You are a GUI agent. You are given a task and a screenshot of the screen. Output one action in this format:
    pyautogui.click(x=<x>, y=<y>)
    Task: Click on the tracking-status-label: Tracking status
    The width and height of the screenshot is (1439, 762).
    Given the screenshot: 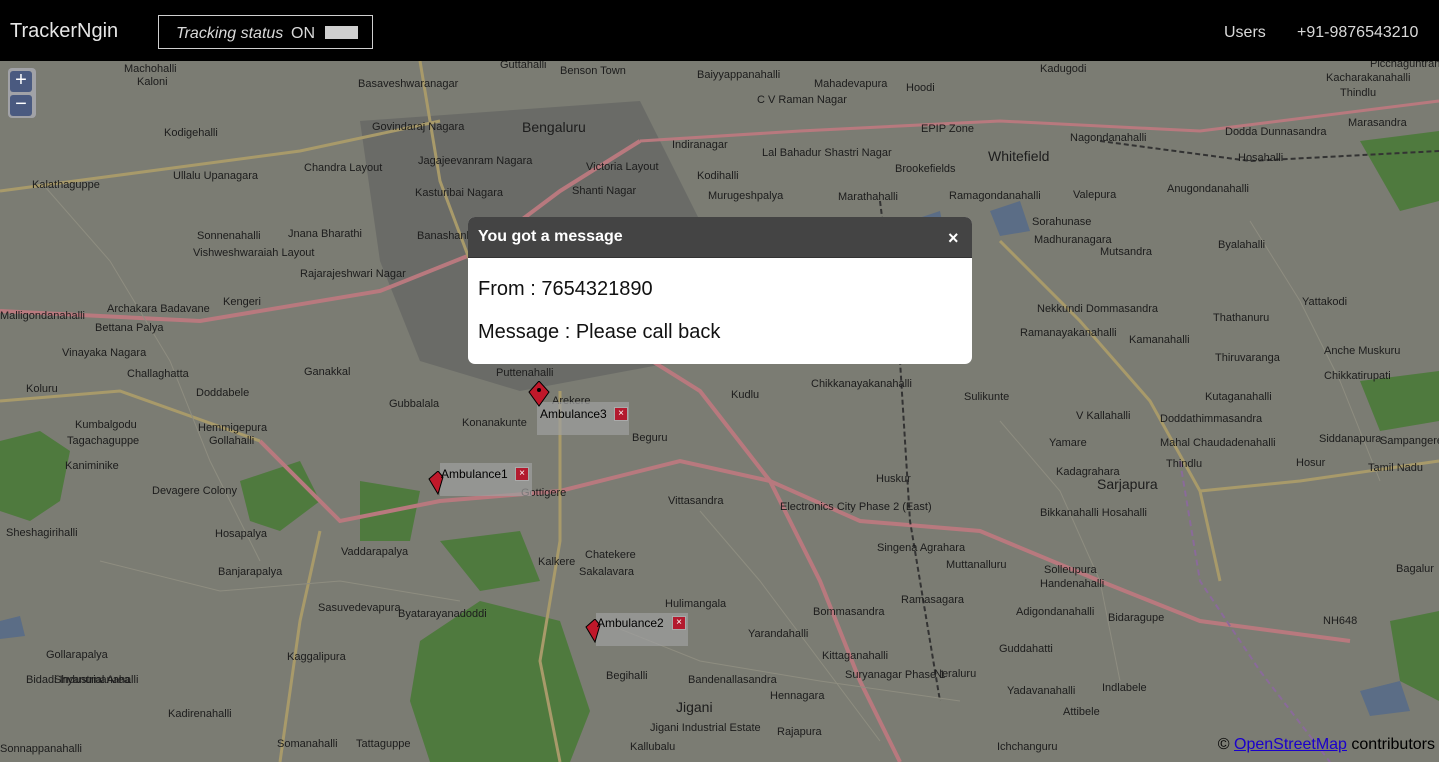 What is the action you would take?
    pyautogui.click(x=230, y=33)
    